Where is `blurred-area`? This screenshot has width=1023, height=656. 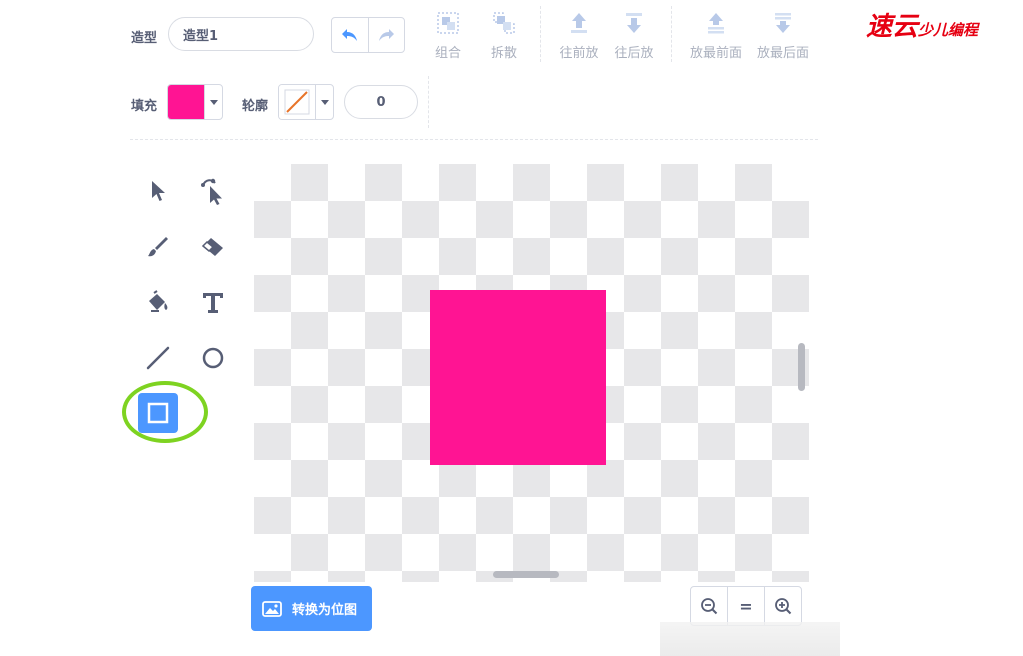
blurred-area is located at coordinates (750, 639).